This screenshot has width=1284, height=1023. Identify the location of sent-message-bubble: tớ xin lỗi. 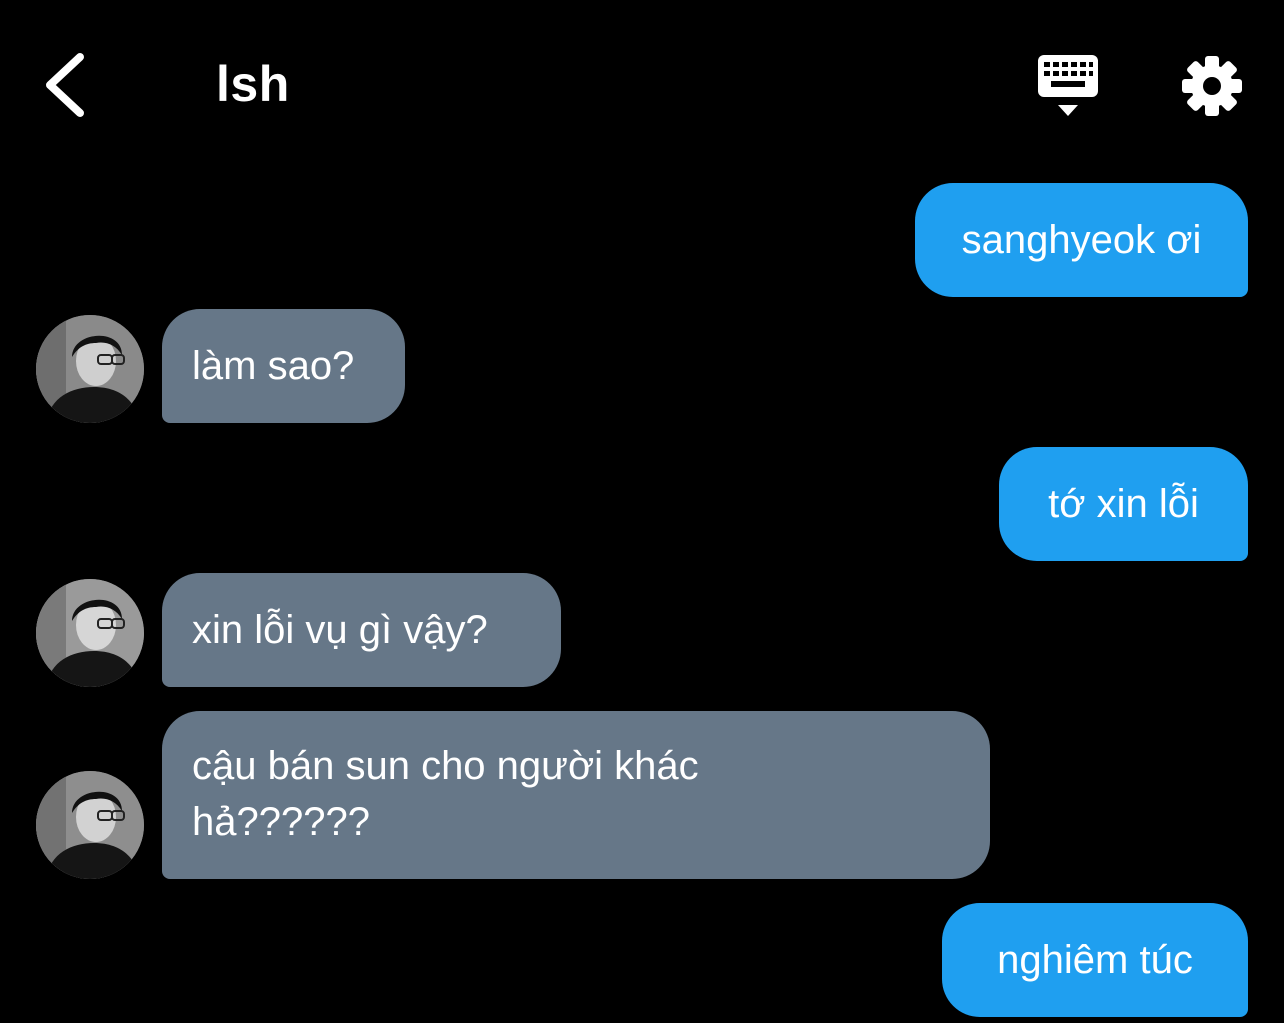
(1123, 504).